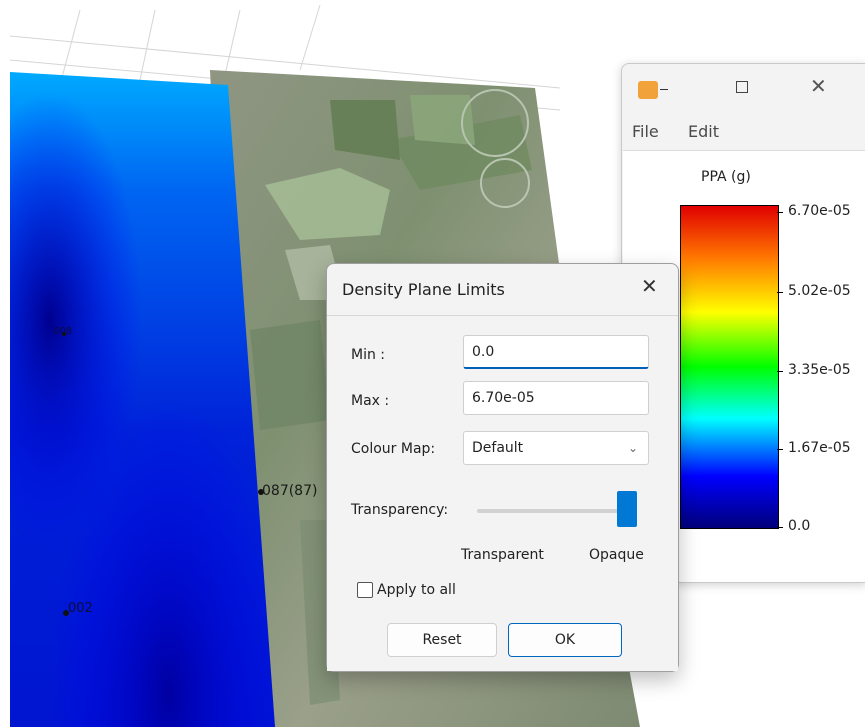 The width and height of the screenshot is (865, 727). Describe the element at coordinates (799, 526) in the screenshot. I see `tick-label-min: 0.0` at that location.